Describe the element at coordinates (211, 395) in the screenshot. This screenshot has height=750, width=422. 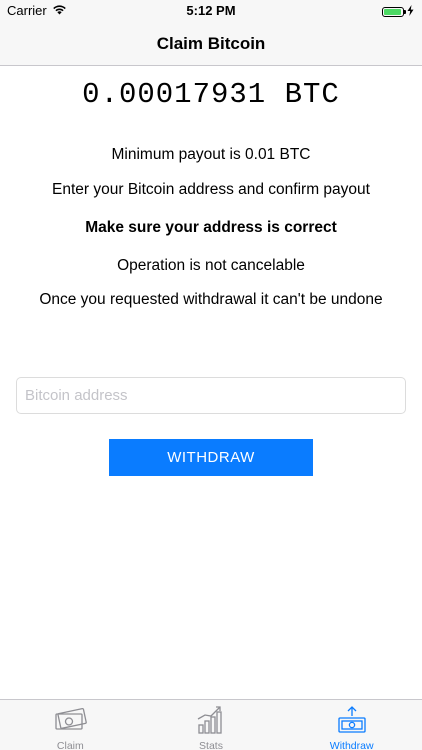
I see `bitcoin-address-input` at that location.